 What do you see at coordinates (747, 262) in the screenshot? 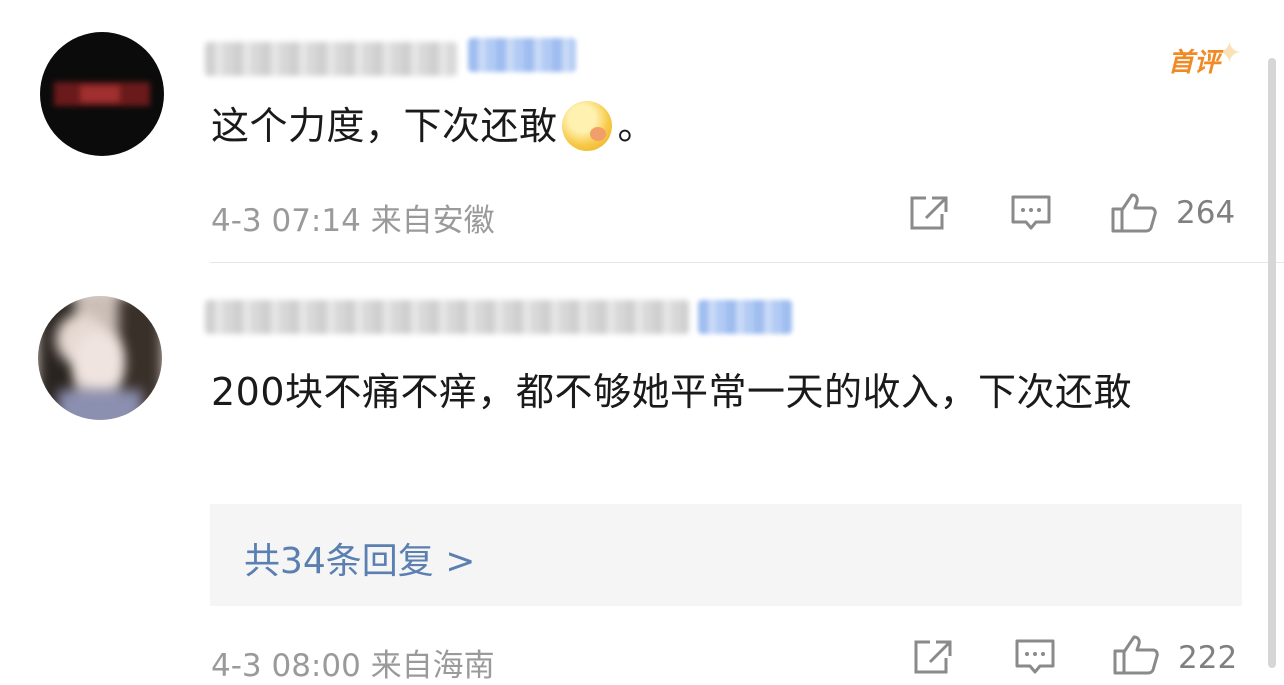
I see `comment-divider` at bounding box center [747, 262].